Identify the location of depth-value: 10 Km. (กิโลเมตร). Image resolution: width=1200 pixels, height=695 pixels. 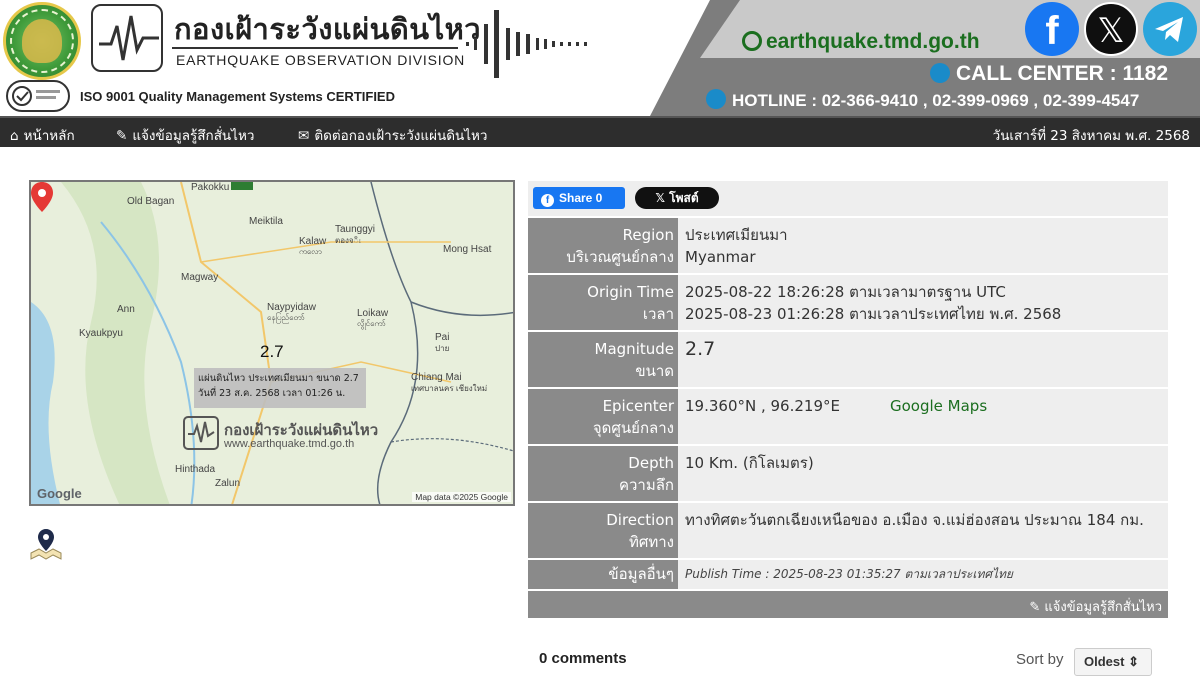
(749, 463).